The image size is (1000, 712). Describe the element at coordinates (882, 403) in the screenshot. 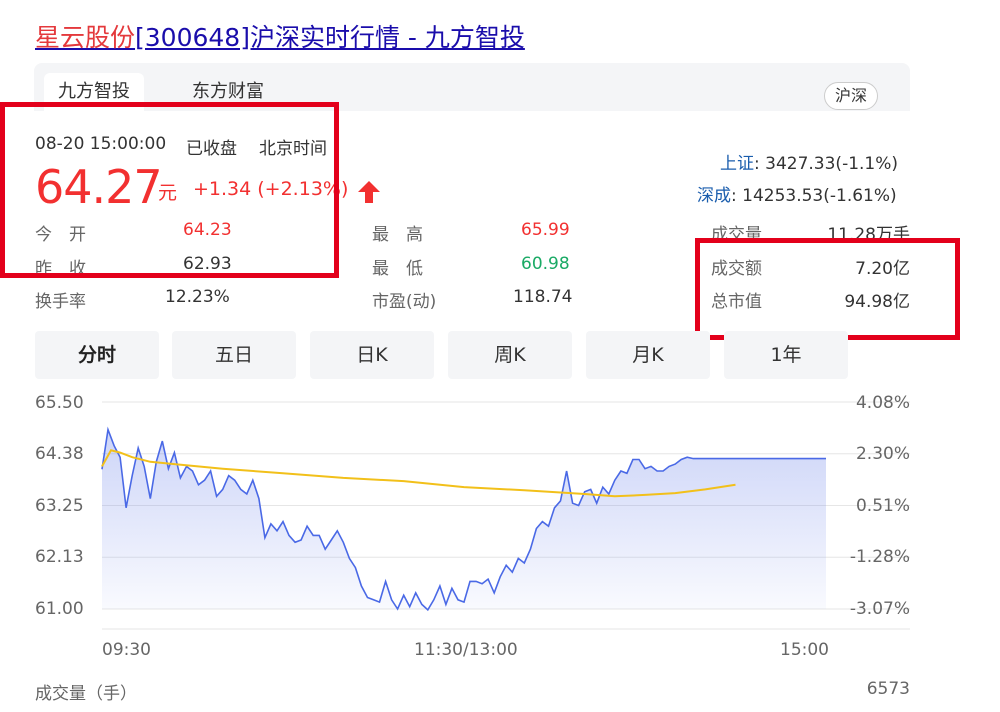

I see `y-tick-right: 4.08%` at that location.